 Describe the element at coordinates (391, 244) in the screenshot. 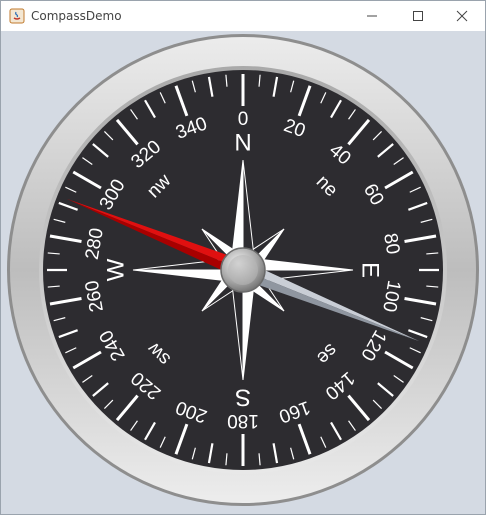

I see `degree-label: 80` at that location.